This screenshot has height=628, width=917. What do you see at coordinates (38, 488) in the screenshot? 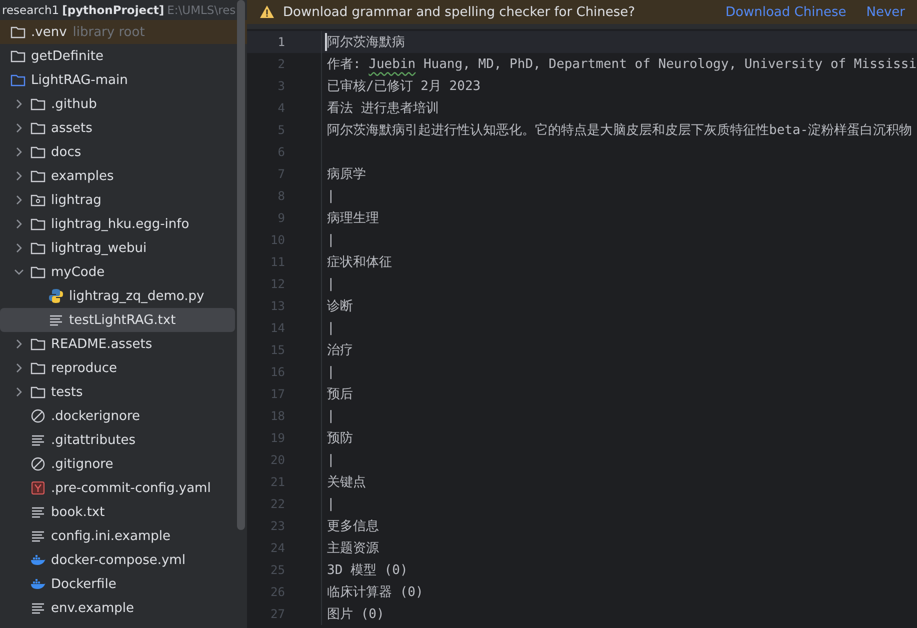
I see `yaml-file-icon` at bounding box center [38, 488].